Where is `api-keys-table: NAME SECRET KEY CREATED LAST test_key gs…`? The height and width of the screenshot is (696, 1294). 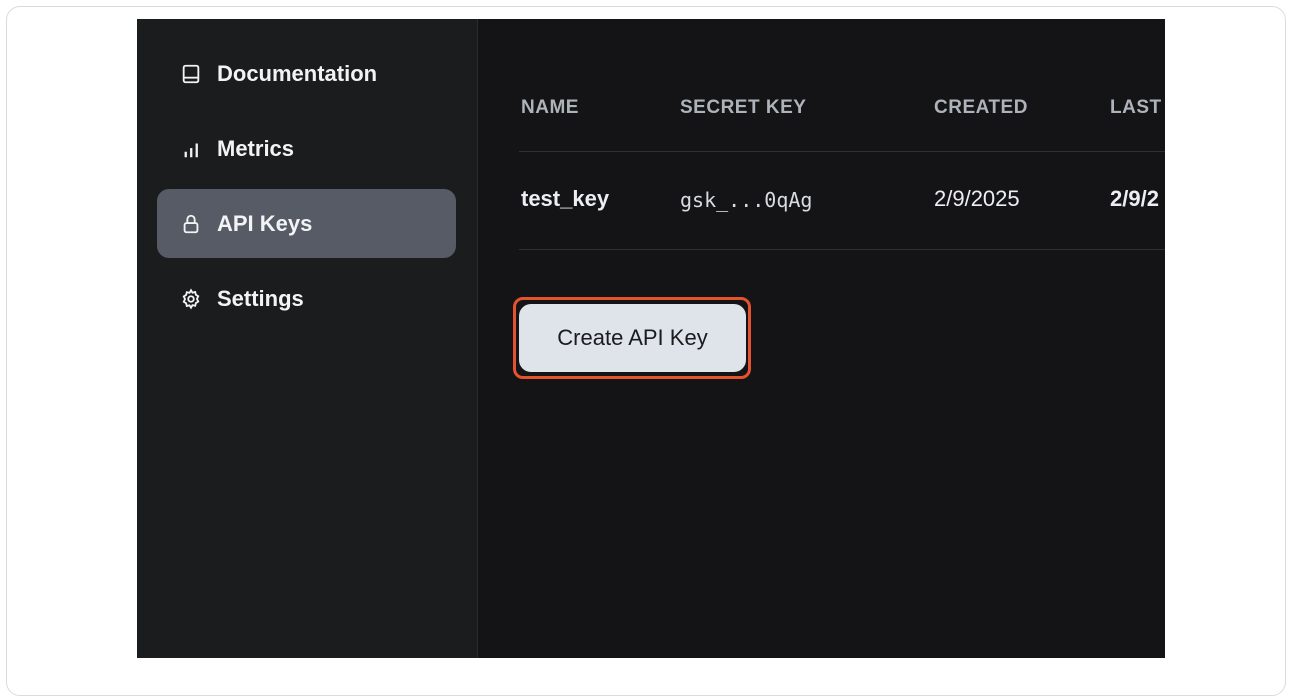
api-keys-table: NAME SECRET KEY CREATED LAST test_key gs… is located at coordinates (842, 162).